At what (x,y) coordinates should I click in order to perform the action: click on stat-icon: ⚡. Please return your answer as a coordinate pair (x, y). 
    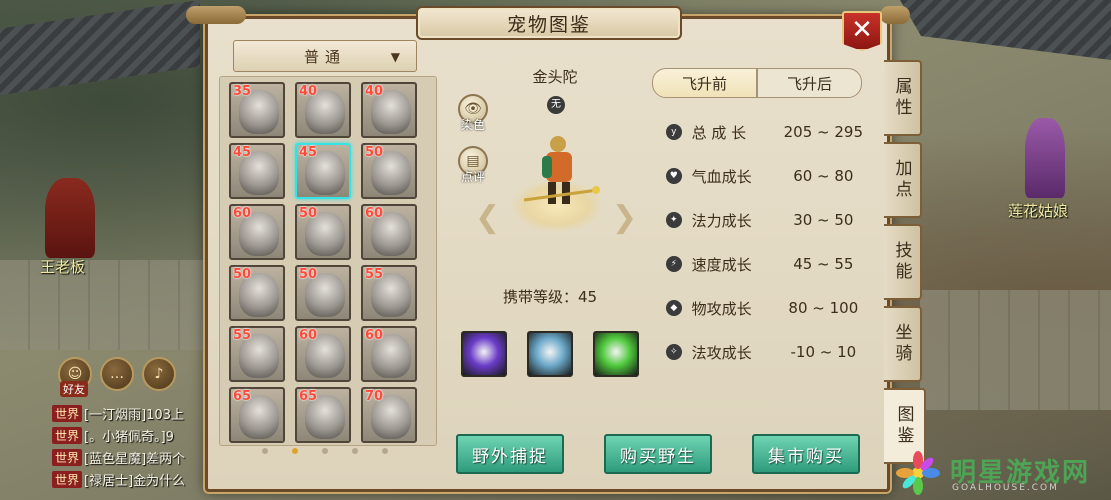
    Looking at the image, I should click on (674, 264).